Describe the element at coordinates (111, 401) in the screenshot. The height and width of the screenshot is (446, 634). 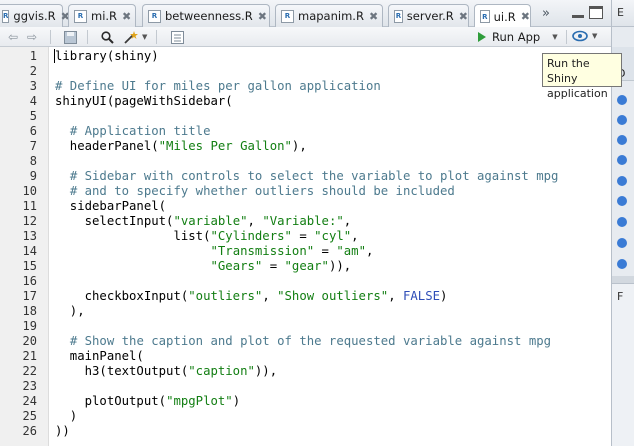
I see `code-token: plotOutput(` at that location.